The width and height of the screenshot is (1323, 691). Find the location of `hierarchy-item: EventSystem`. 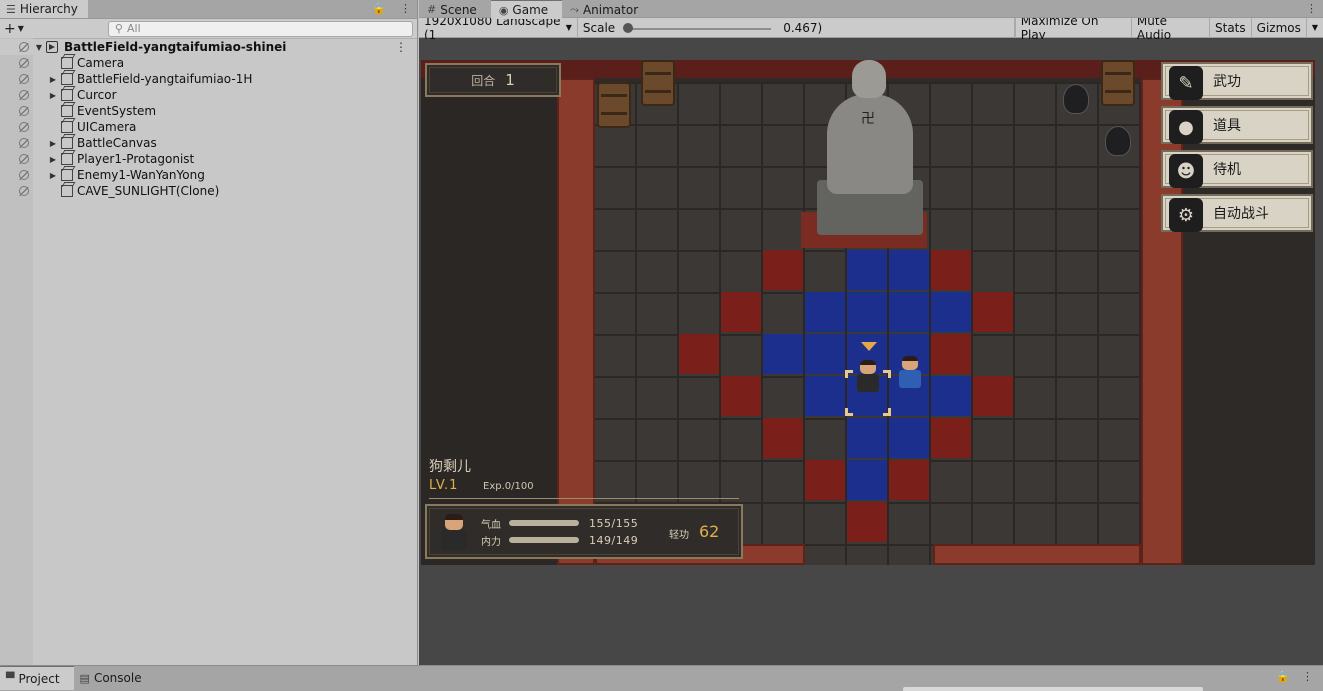

hierarchy-item: EventSystem is located at coordinates (208, 111).